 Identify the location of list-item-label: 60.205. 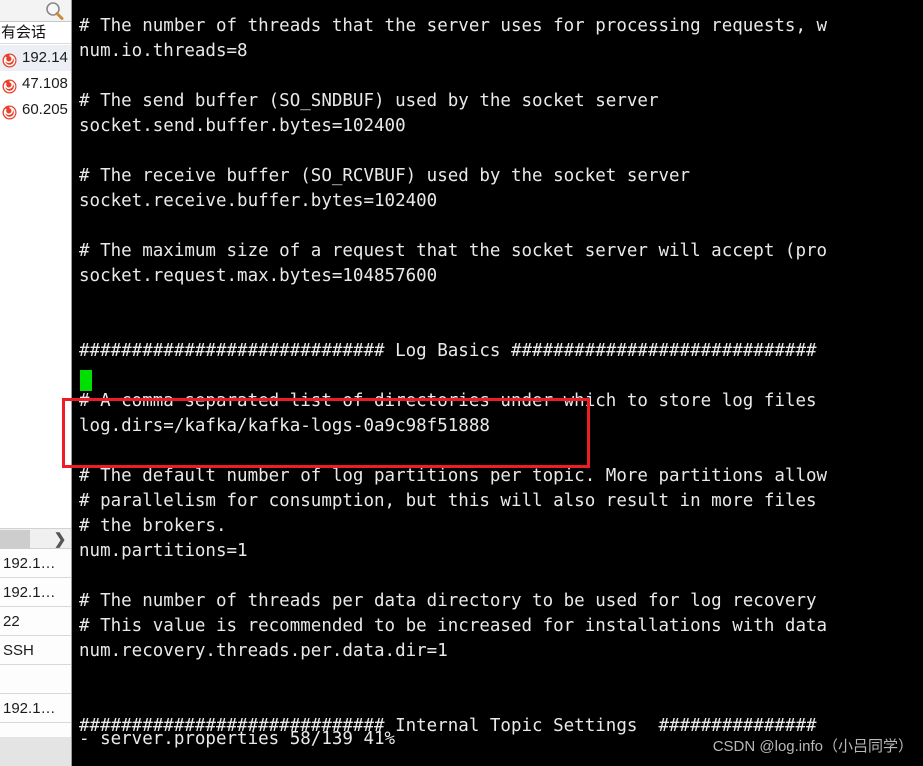
(45, 109).